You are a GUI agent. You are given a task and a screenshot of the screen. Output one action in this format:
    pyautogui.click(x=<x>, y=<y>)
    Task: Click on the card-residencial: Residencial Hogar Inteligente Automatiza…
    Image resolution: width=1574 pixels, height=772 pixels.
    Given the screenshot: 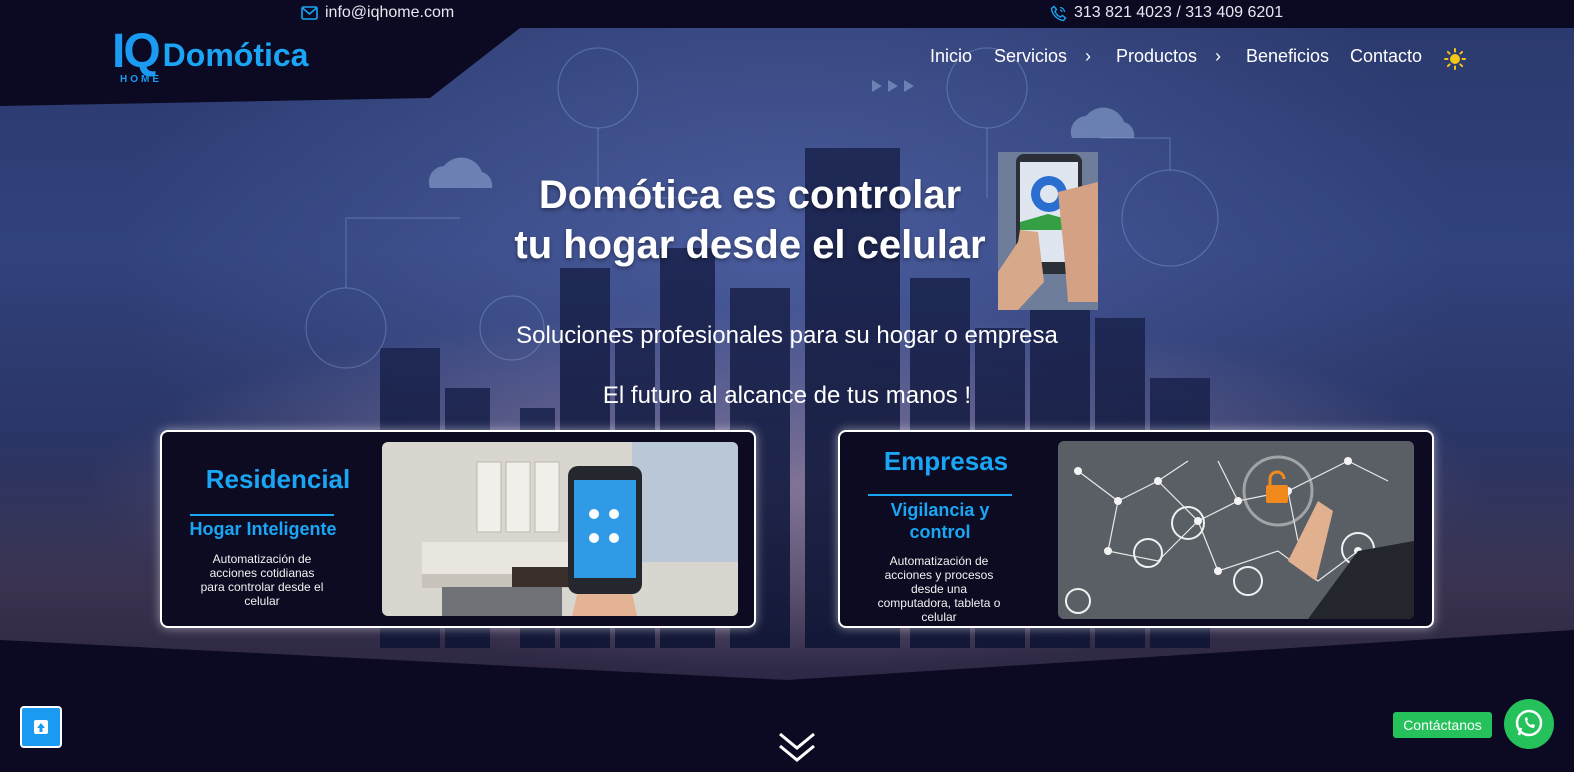 What is the action you would take?
    pyautogui.click(x=458, y=529)
    